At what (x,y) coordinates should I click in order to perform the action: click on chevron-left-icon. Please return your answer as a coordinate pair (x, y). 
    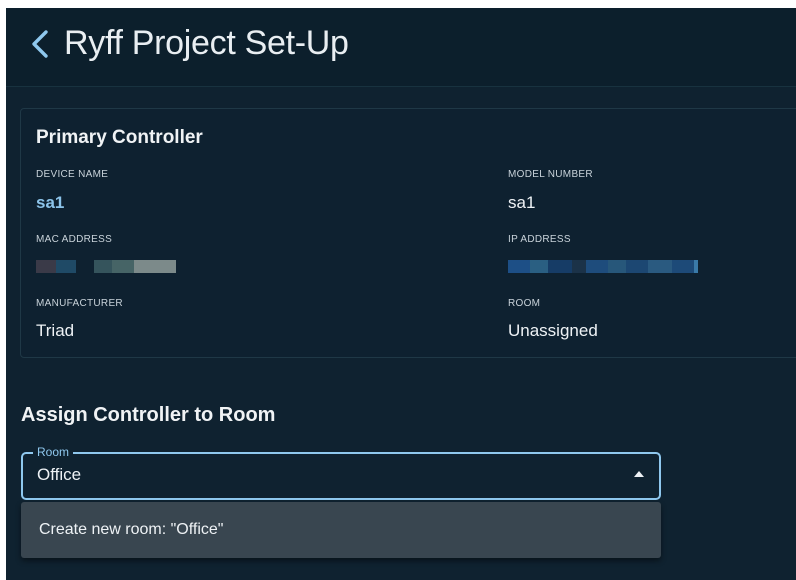
    Looking at the image, I should click on (40, 44).